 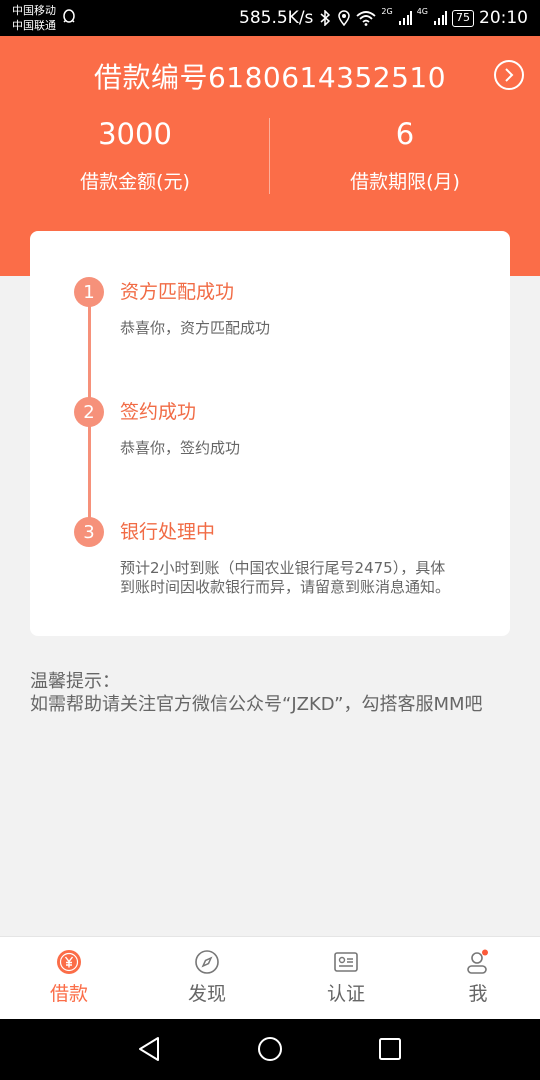 I want to click on bottom-tab-bar: 借款 发现 认证 我, so click(x=270, y=977).